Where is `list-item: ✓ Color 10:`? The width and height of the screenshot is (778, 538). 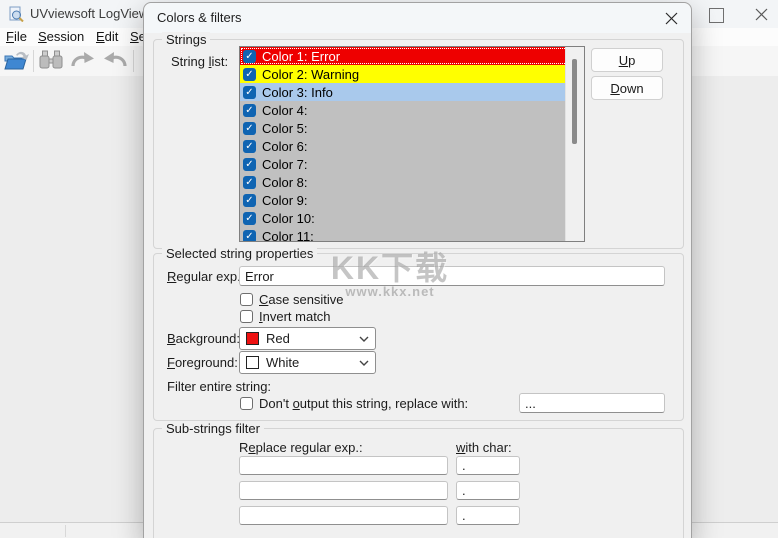
list-item: ✓ Color 10: is located at coordinates (404, 218).